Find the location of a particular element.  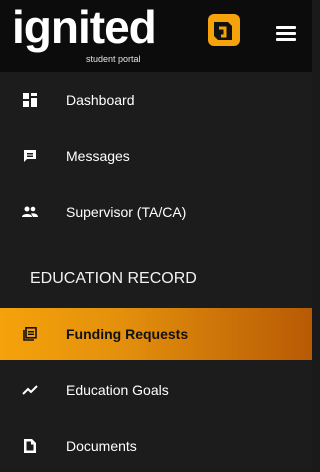

section-title: EDUCATION RECORD is located at coordinates (156, 279).